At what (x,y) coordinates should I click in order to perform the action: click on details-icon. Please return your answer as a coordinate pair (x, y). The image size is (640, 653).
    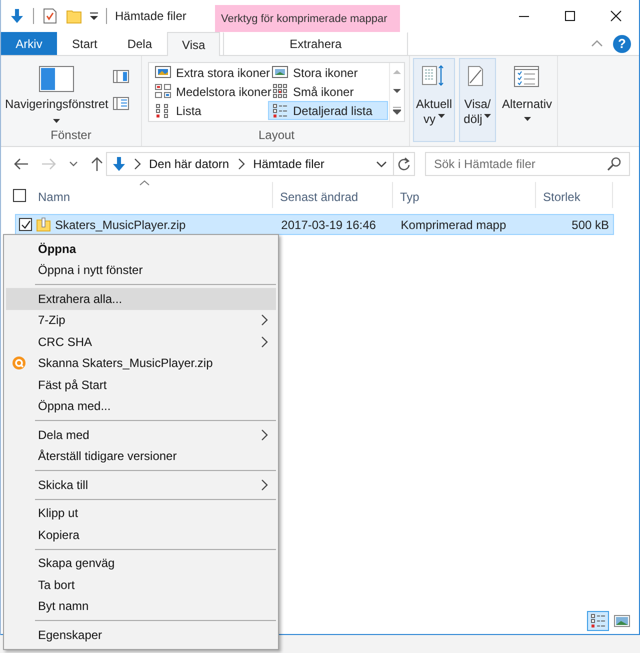
    Looking at the image, I should click on (280, 110).